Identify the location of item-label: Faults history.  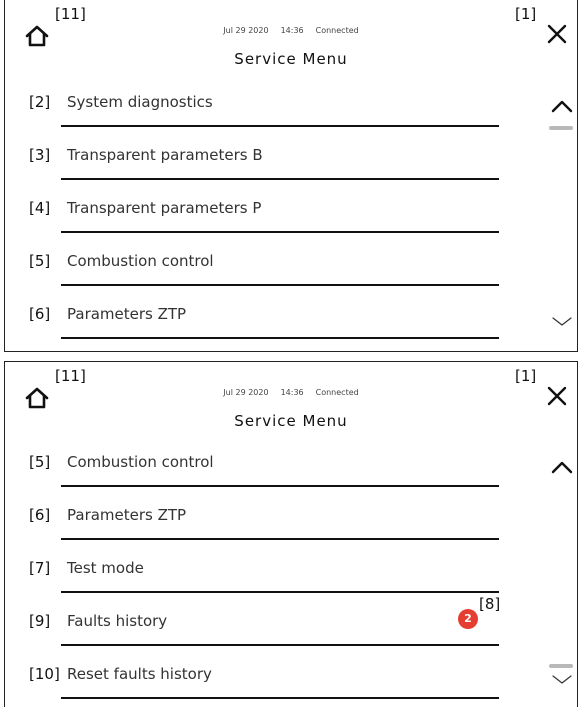
(117, 621).